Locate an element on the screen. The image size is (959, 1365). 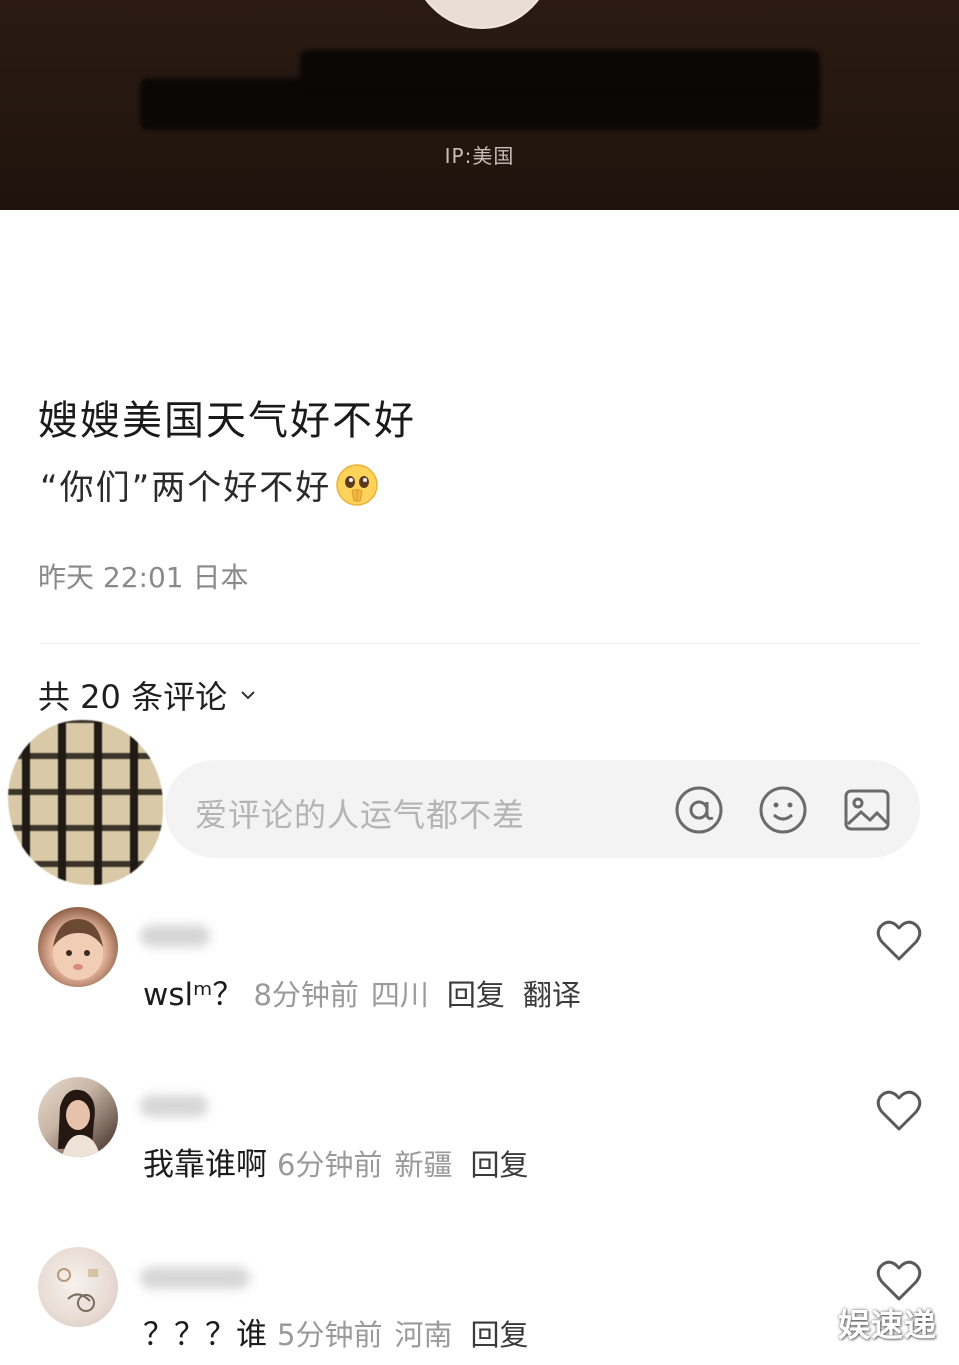
comment-text: 我靠谁啊 is located at coordinates (205, 1165).